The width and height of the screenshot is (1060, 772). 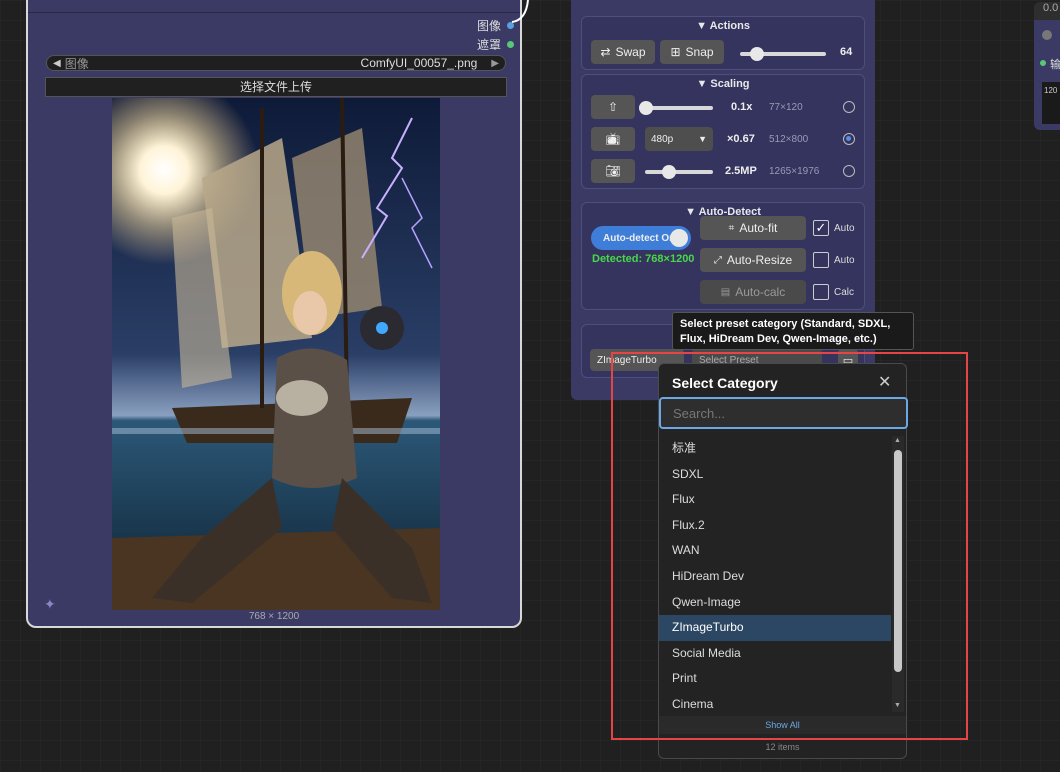 I want to click on combo-value: ComfyUI_00057_.png, so click(x=419, y=63).